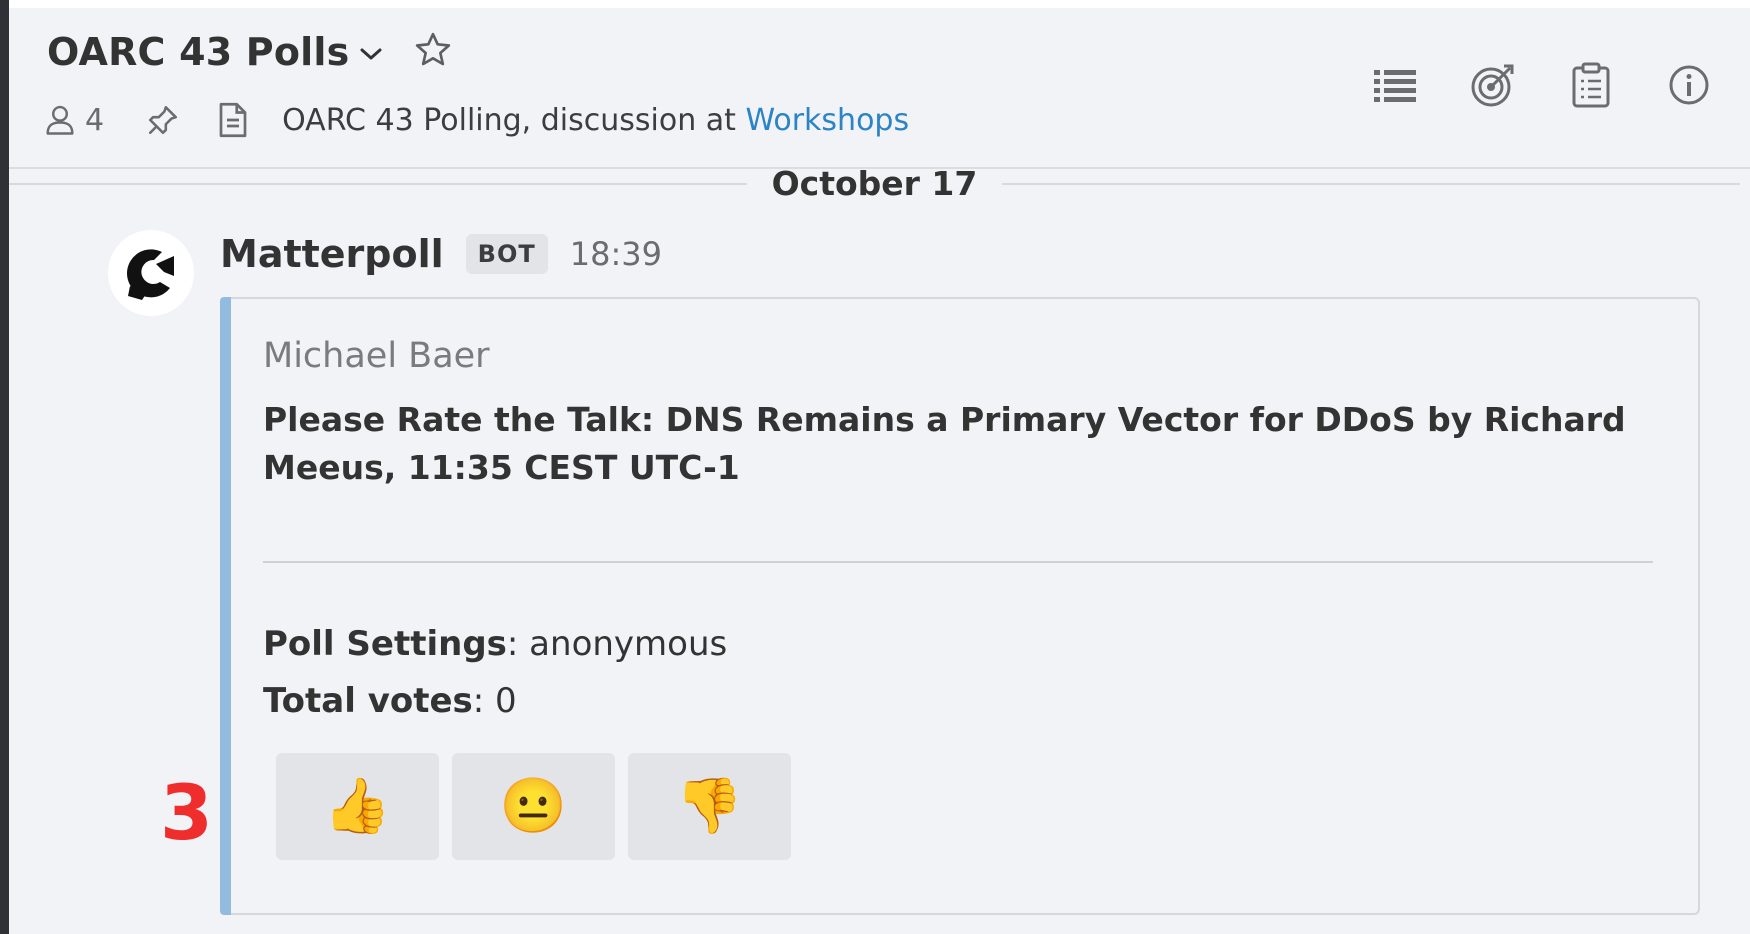 The image size is (1750, 934). I want to click on workshops-link: Workshops, so click(827, 120).